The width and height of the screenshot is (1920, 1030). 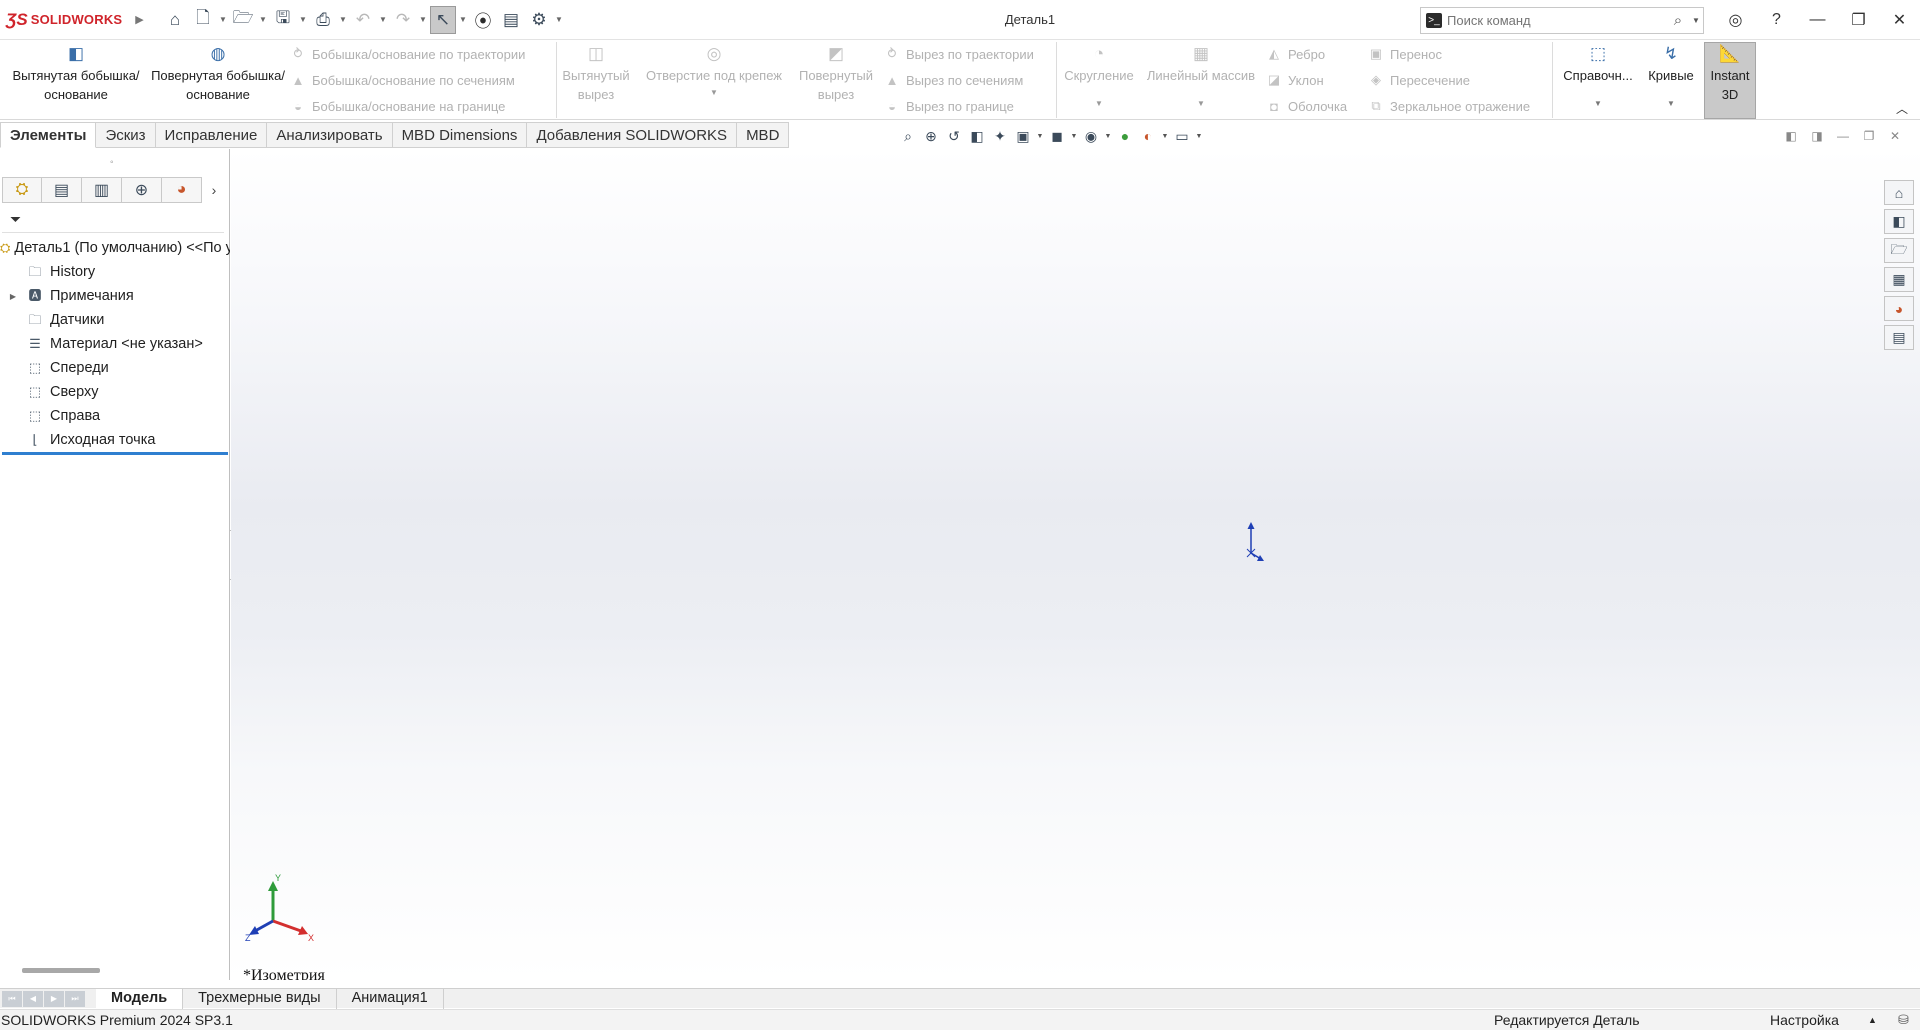 I want to click on expand-arrow-icon: ▶, so click(x=13, y=296).